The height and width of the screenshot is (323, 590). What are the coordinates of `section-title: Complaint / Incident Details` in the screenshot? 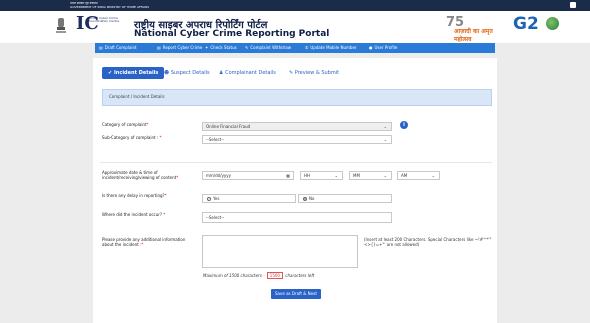 It's located at (137, 96).